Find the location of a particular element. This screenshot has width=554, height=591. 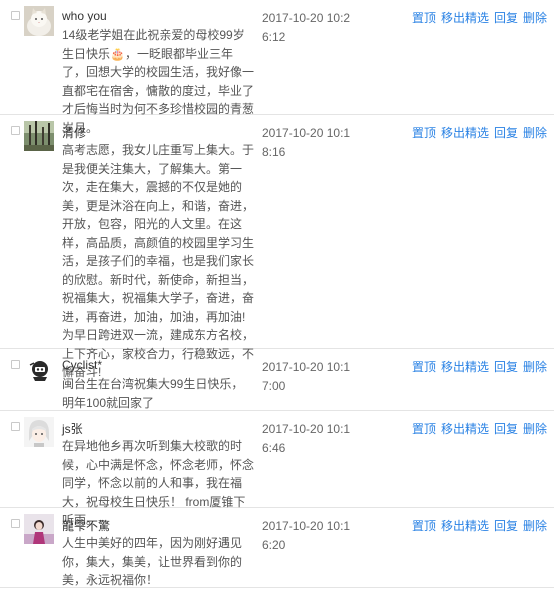

anime-avatar-icon is located at coordinates (39, 432).